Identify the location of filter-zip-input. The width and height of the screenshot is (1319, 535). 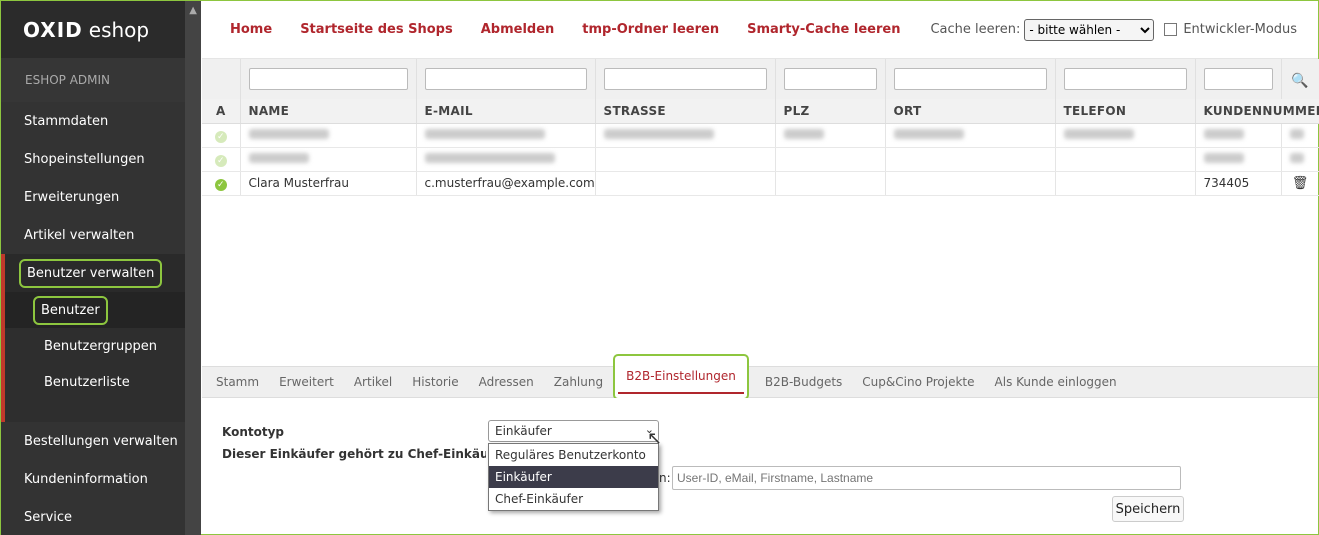
(830, 79).